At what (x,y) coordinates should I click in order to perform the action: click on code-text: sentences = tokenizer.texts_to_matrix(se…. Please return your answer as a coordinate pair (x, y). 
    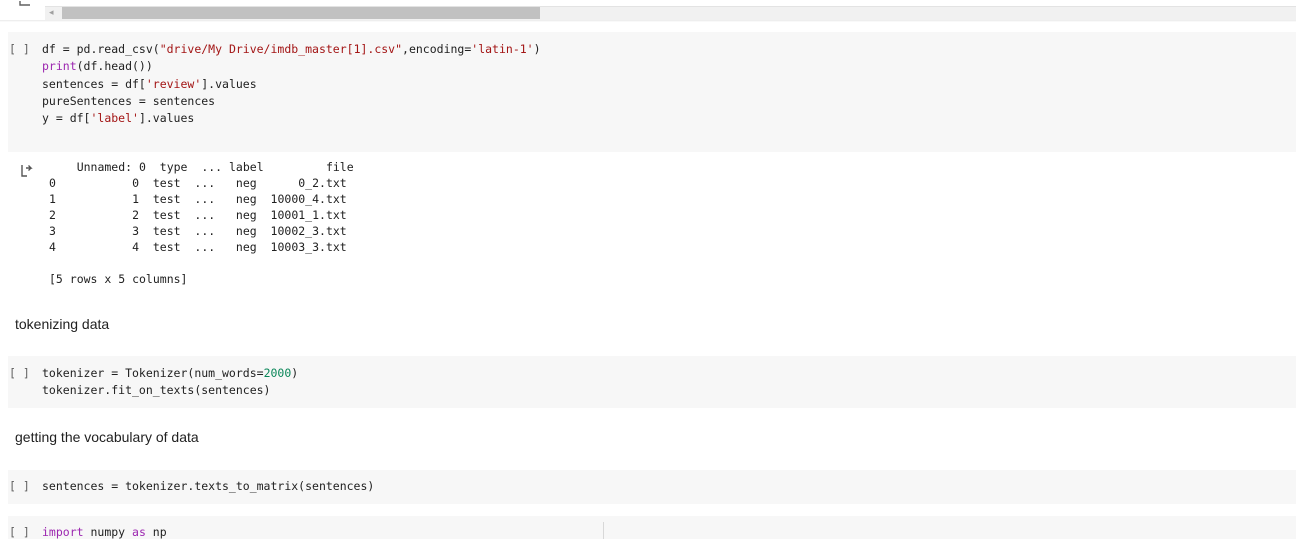
    Looking at the image, I should click on (208, 486).